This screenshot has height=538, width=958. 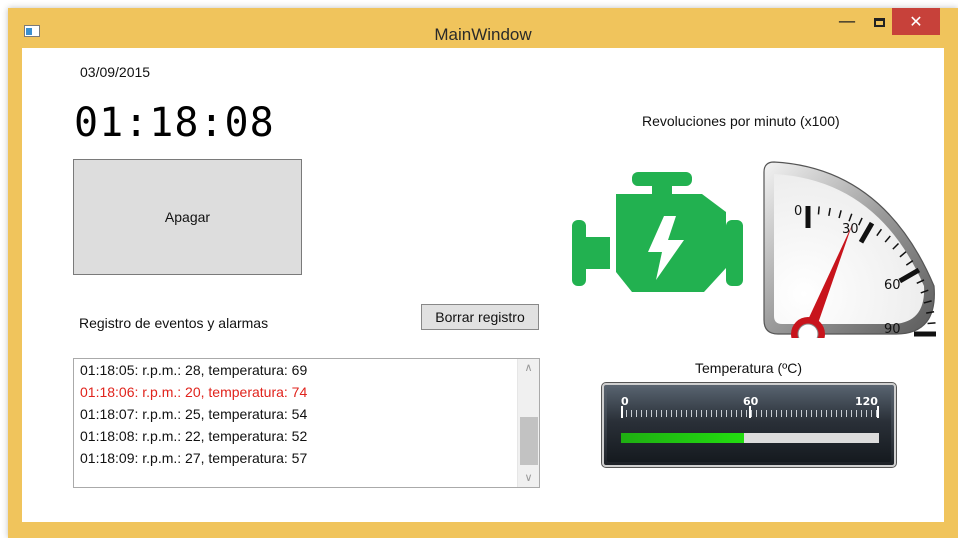 I want to click on vertical-scrollbar: ∧ ∨, so click(x=528, y=423).